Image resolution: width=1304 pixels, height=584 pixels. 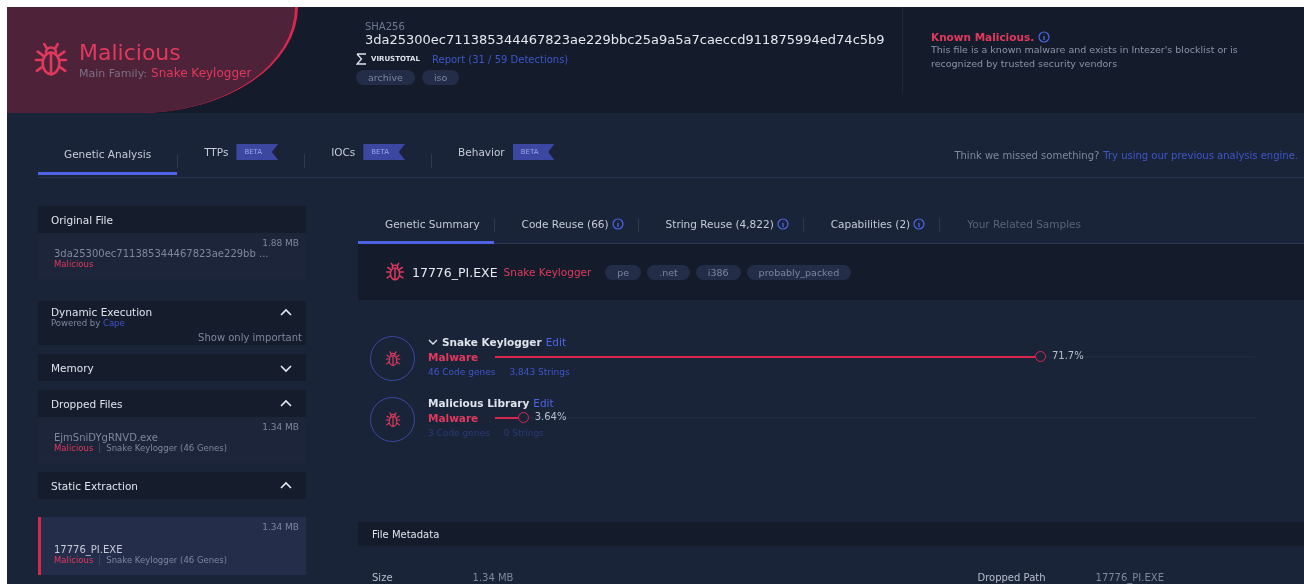 I want to click on powered-by-text: Powered by Cape, so click(x=88, y=323).